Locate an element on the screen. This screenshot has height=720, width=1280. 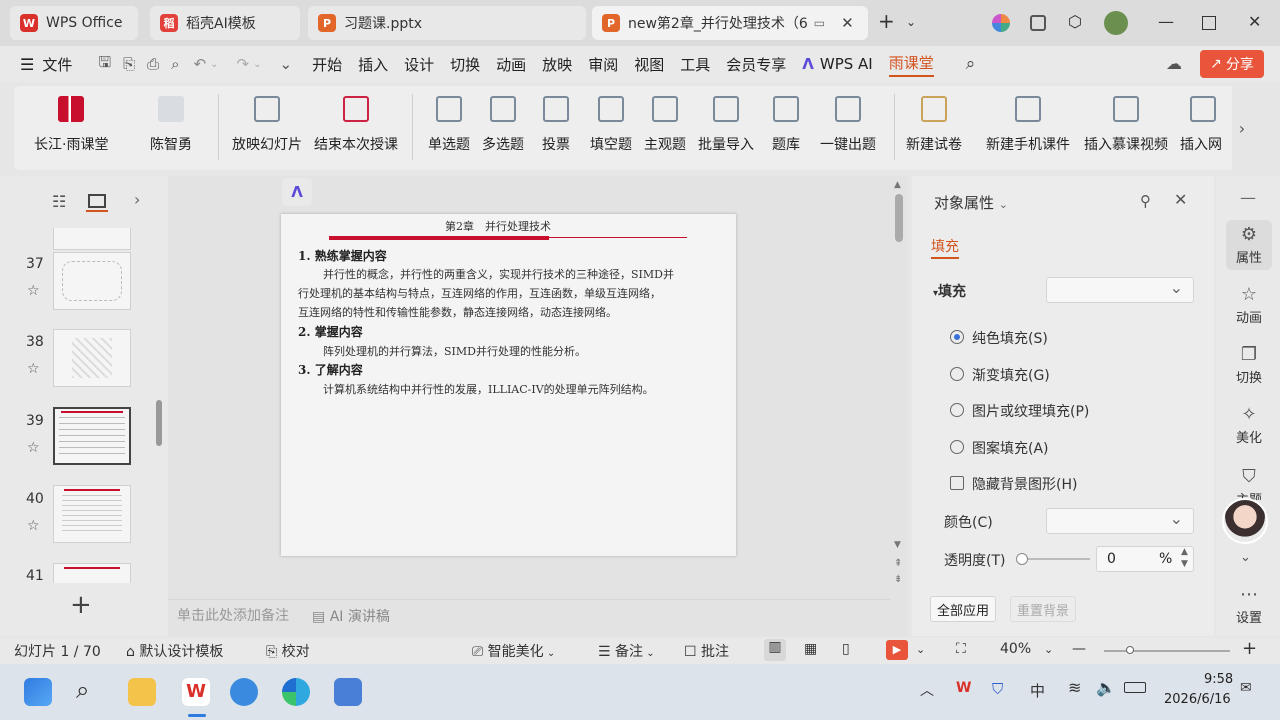
fill-type-dropdown is located at coordinates (1120, 290).